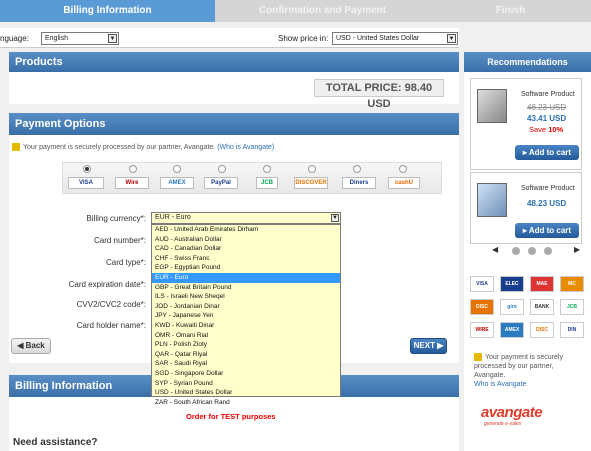 The width and height of the screenshot is (591, 451). What do you see at coordinates (116, 218) in the screenshot?
I see `billing-currency-label: Billing currency*:` at bounding box center [116, 218].